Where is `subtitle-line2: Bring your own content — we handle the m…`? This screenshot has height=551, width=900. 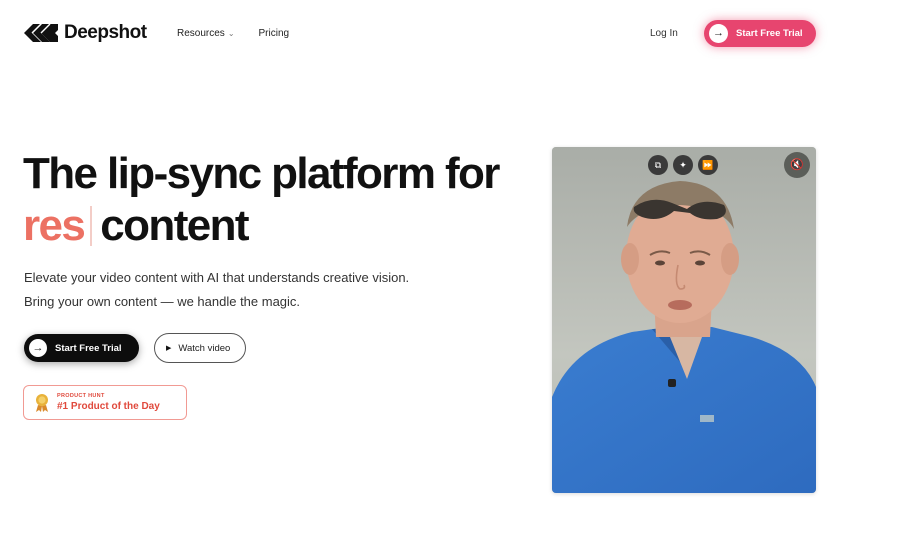
subtitle-line2: Bring your own content — we handle the m… is located at coordinates (162, 301).